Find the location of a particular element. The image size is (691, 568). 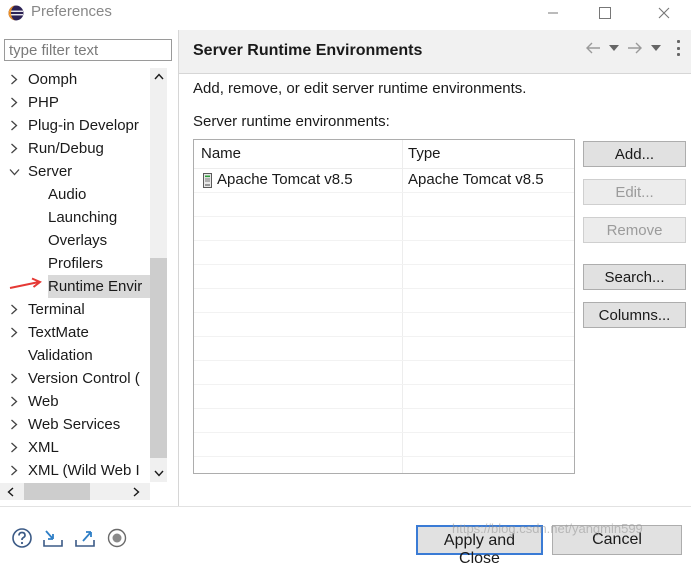

eclipse-icon is located at coordinates (16, 13).